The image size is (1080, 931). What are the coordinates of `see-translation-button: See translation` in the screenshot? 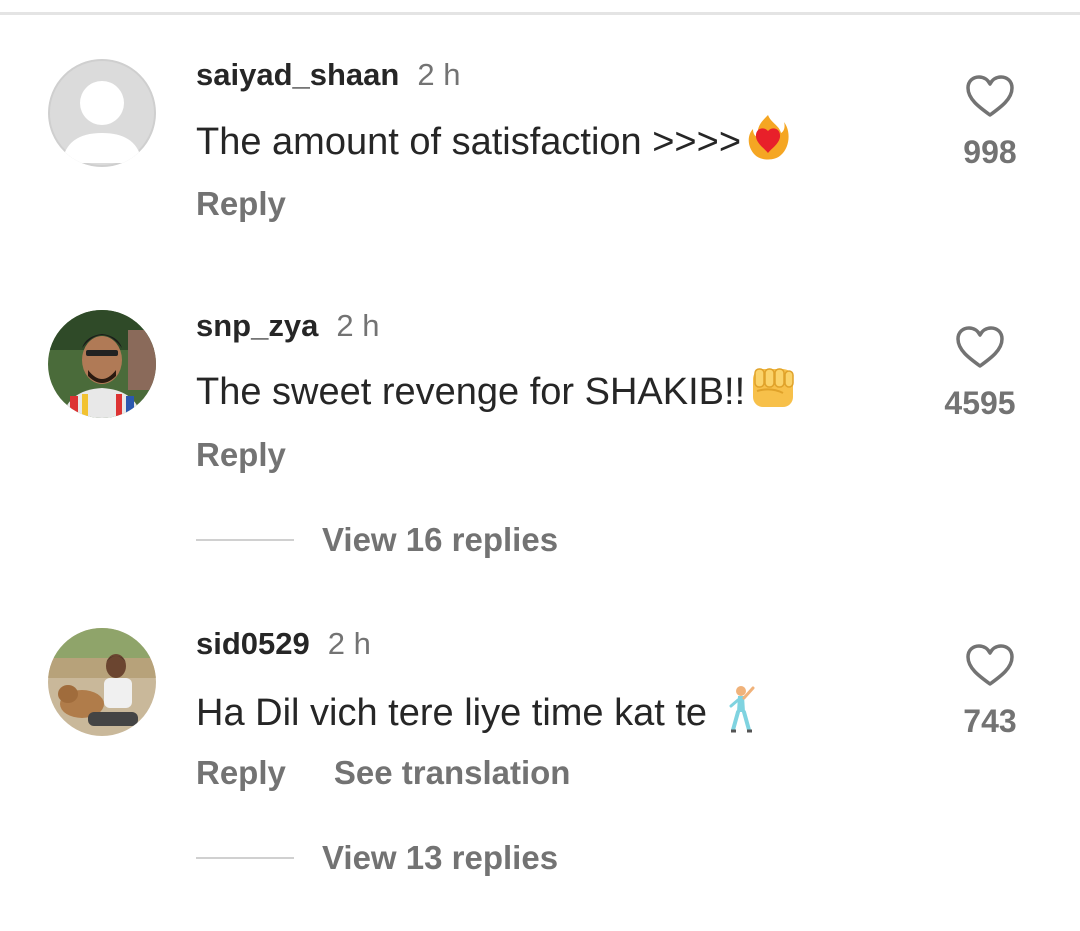 It's located at (452, 773).